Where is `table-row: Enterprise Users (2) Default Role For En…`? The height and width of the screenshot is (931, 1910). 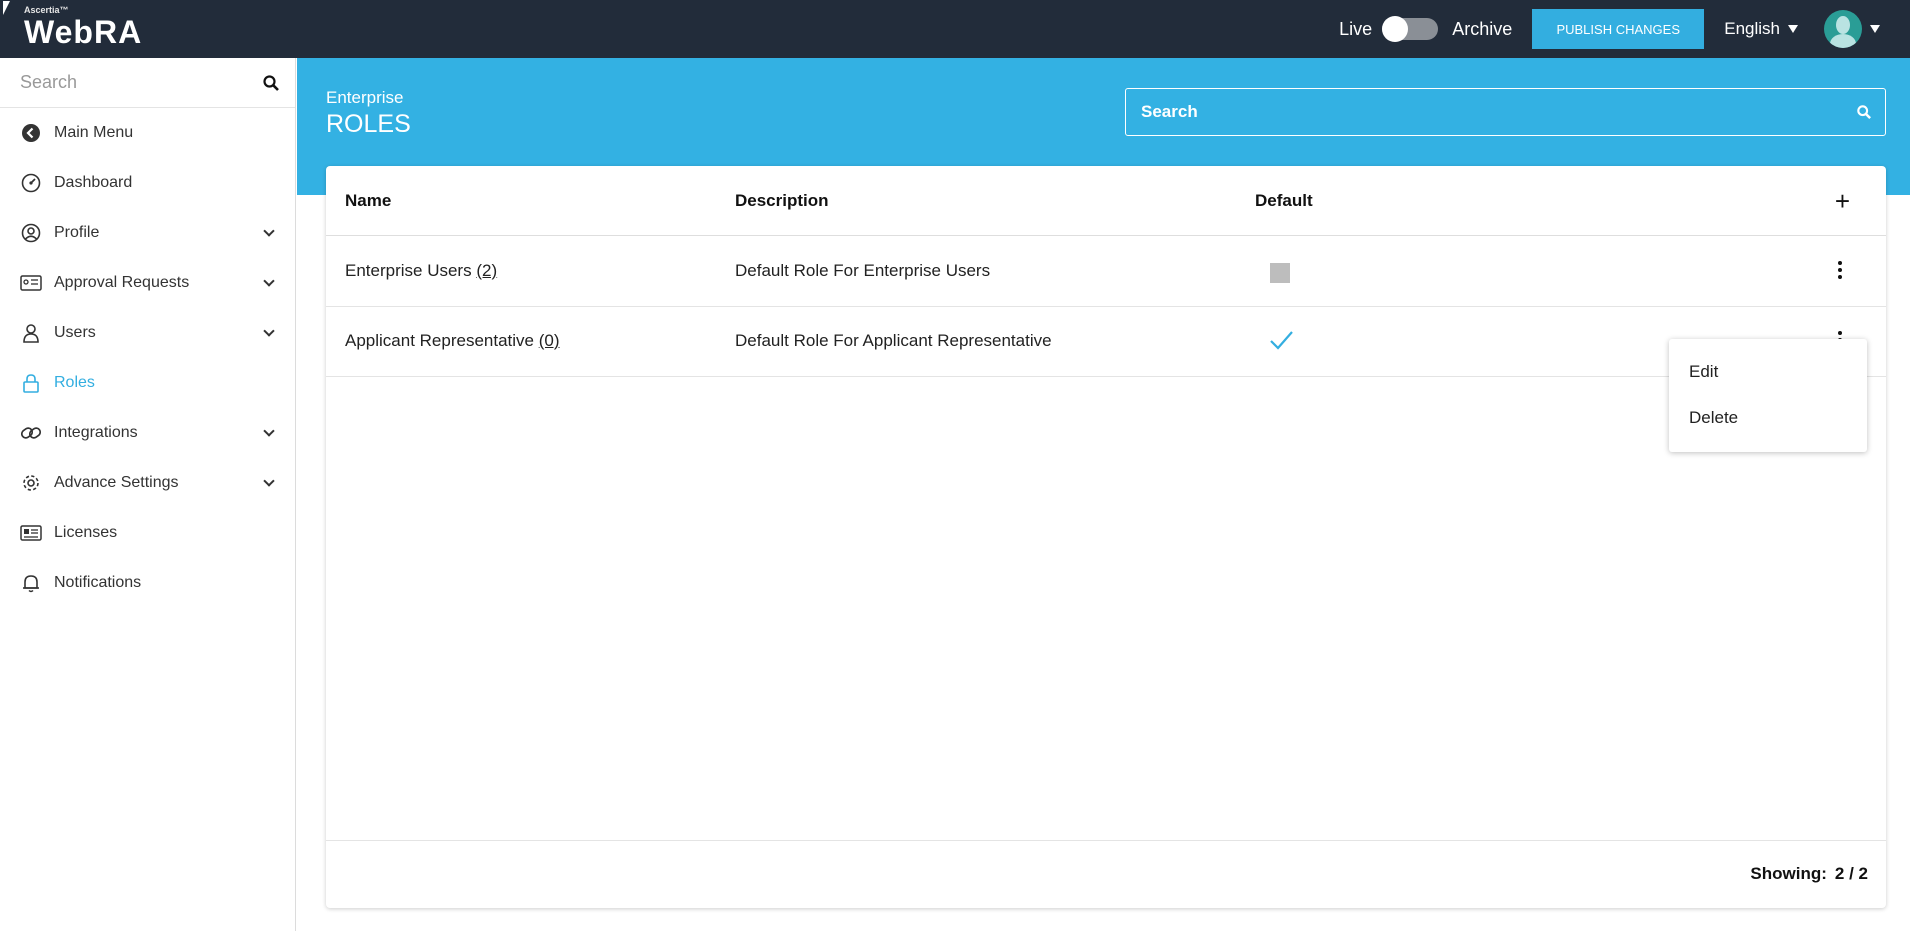 table-row: Enterprise Users (2) Default Role For En… is located at coordinates (1106, 272).